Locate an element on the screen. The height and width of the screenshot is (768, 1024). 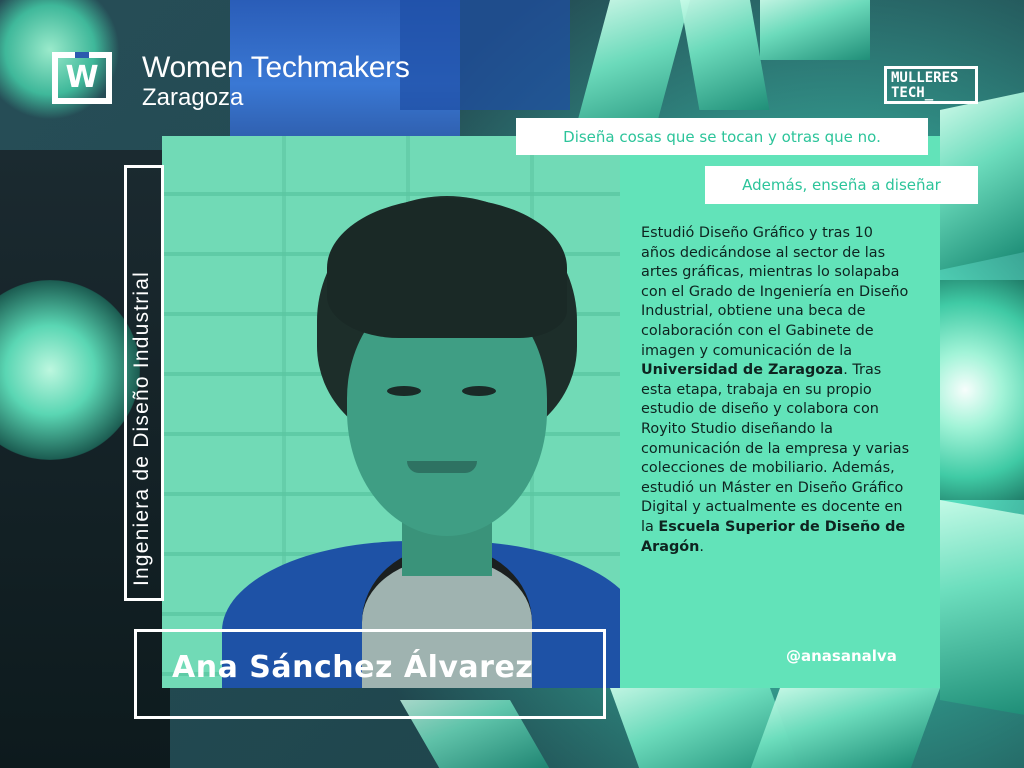
speaker-name: Ana Sánchez Álvarez is located at coordinates (353, 667).